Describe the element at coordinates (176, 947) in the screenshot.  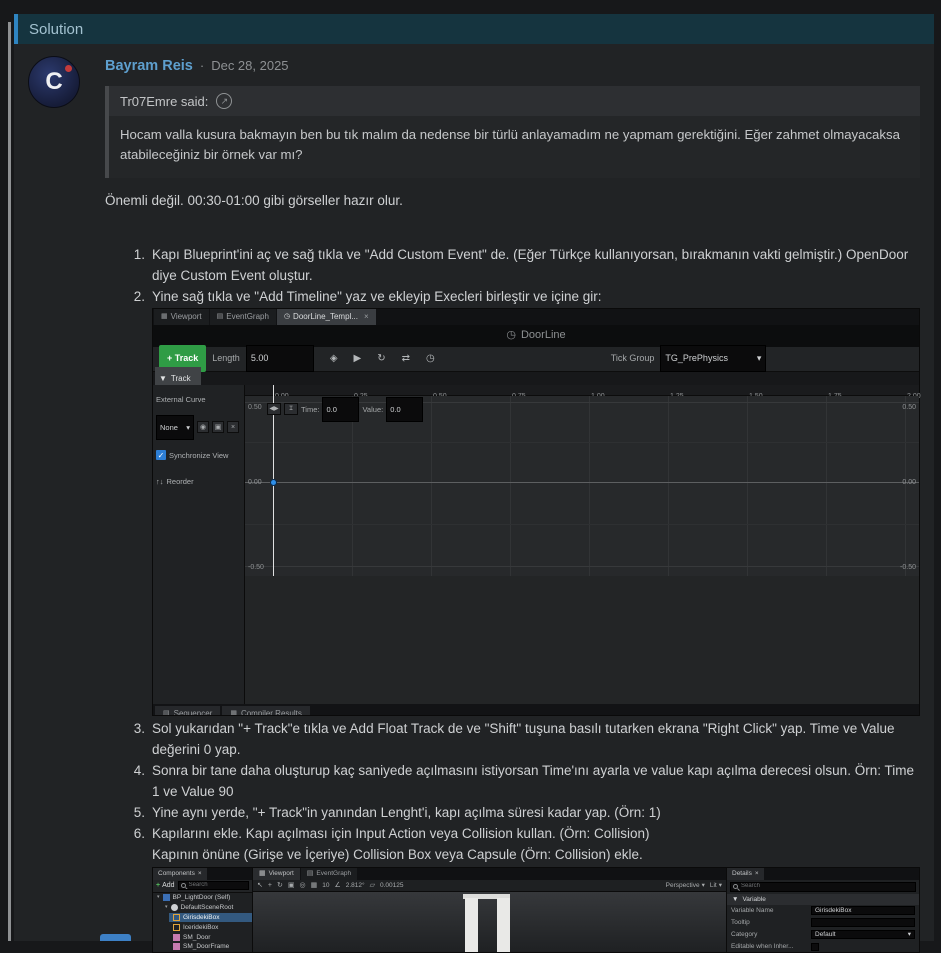
I see `static-mesh-icon` at that location.